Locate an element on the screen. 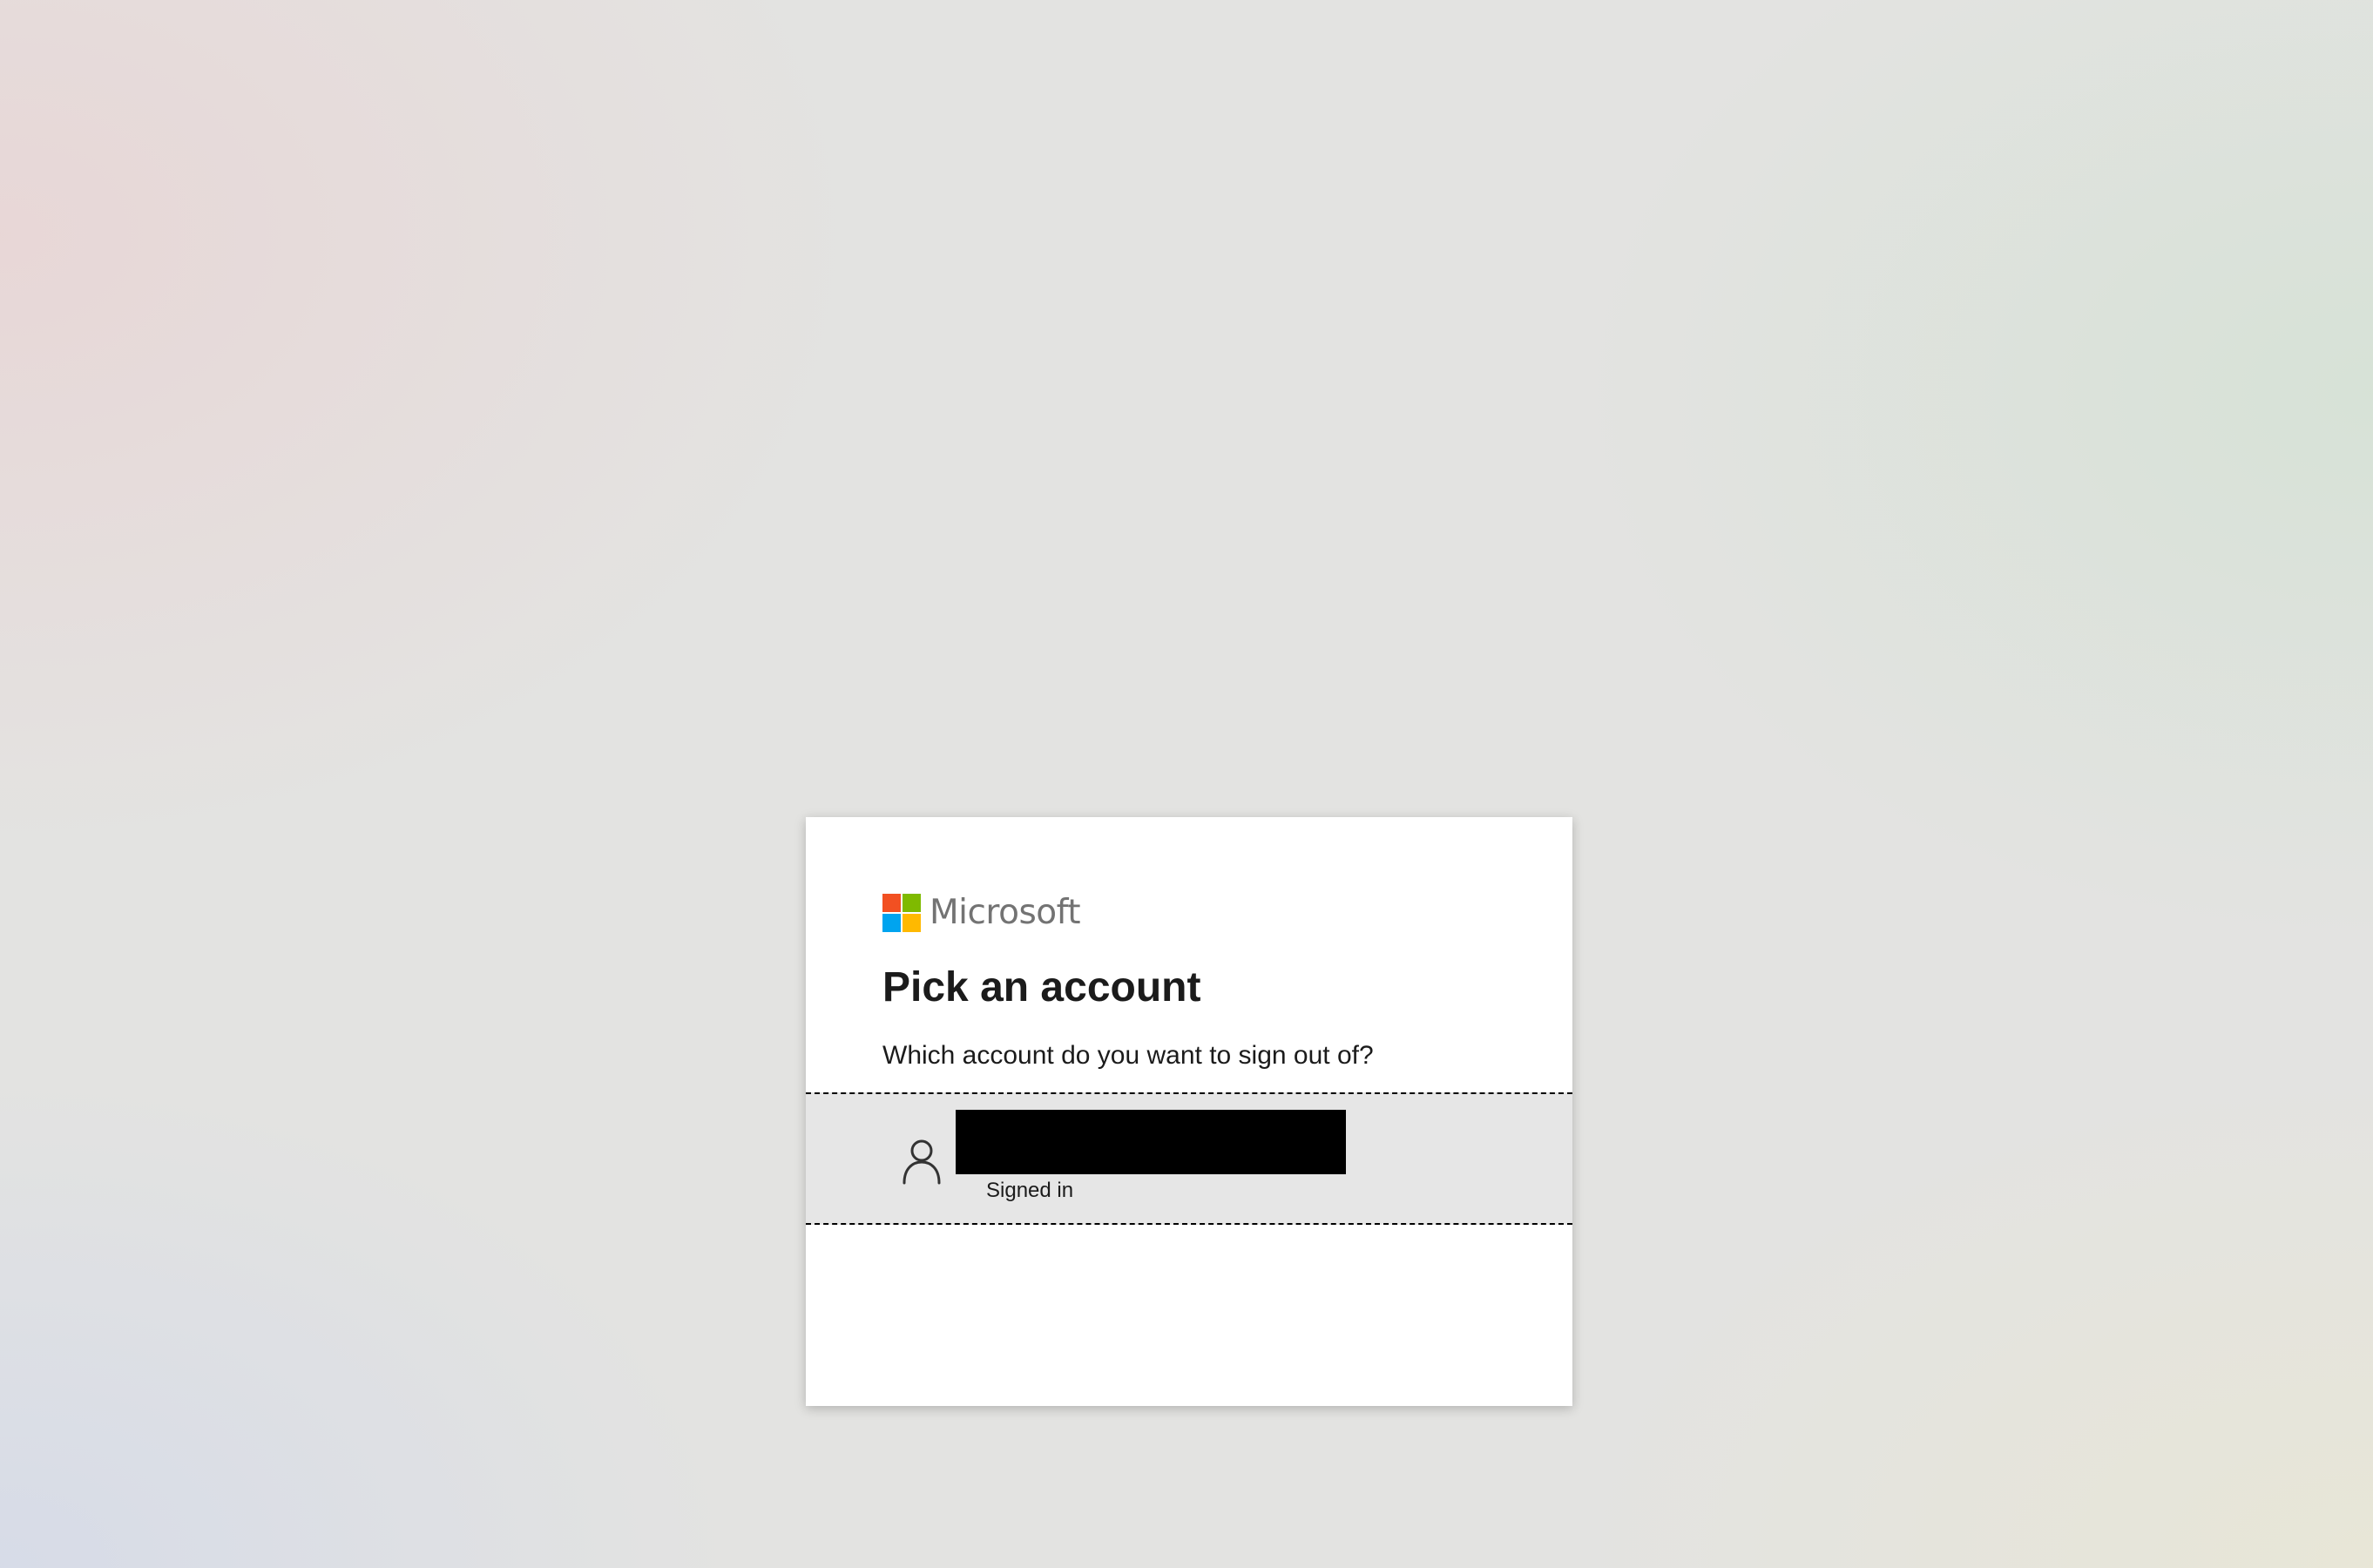 The width and height of the screenshot is (2373, 1568). microsoft-logo-icon is located at coordinates (901, 913).